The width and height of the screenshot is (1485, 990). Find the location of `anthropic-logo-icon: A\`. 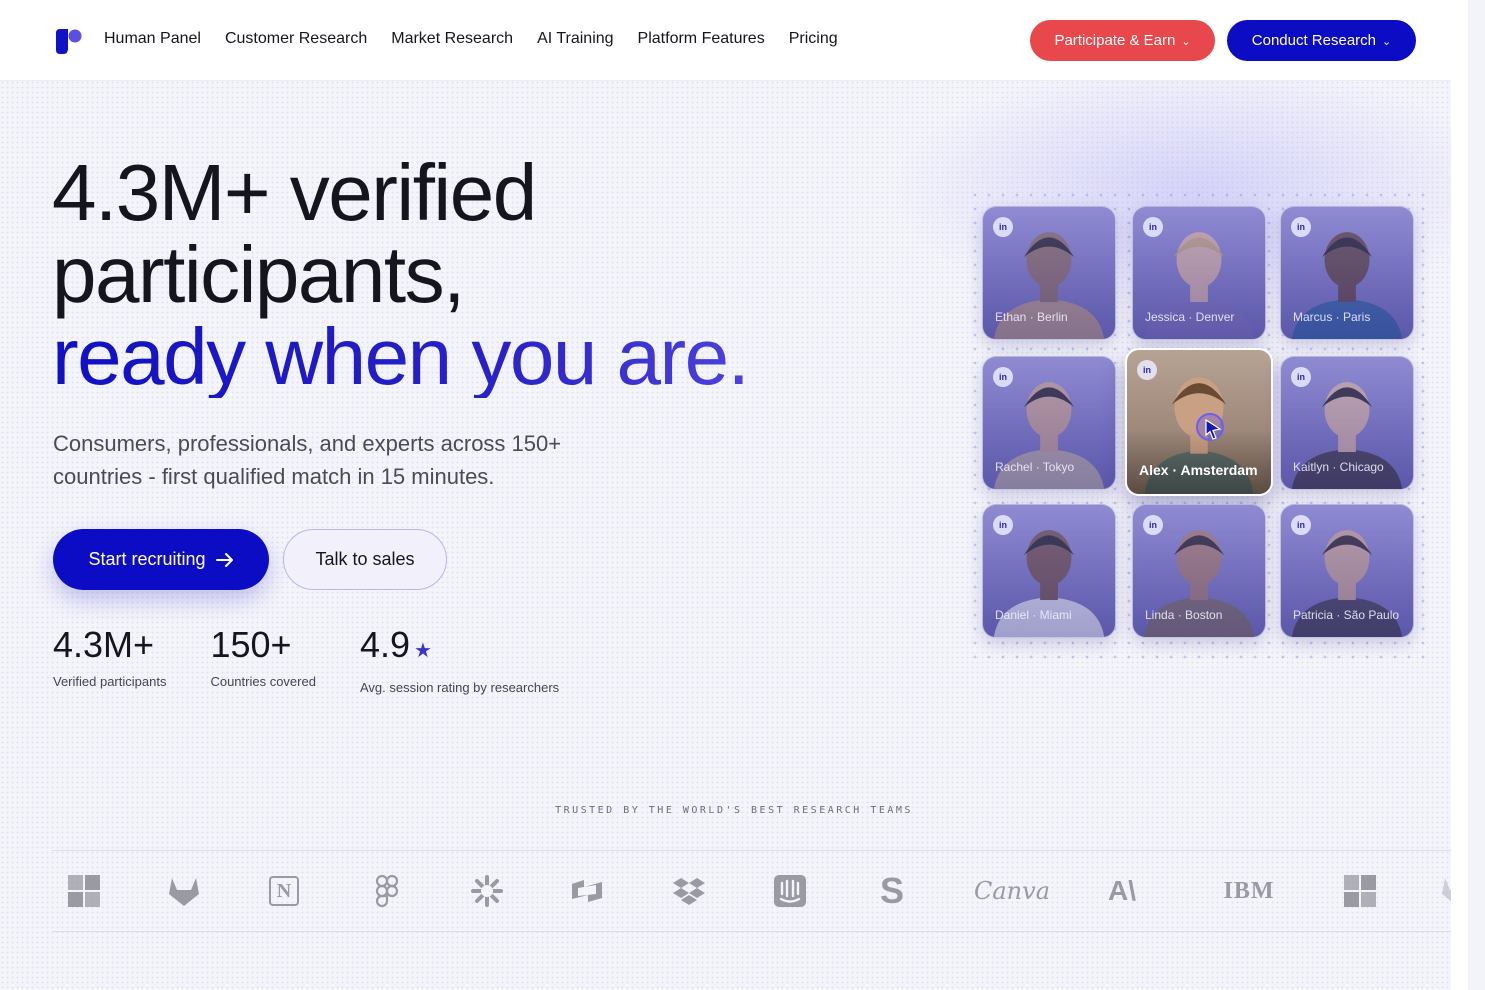

anthropic-logo-icon: A\ is located at coordinates (1122, 891).